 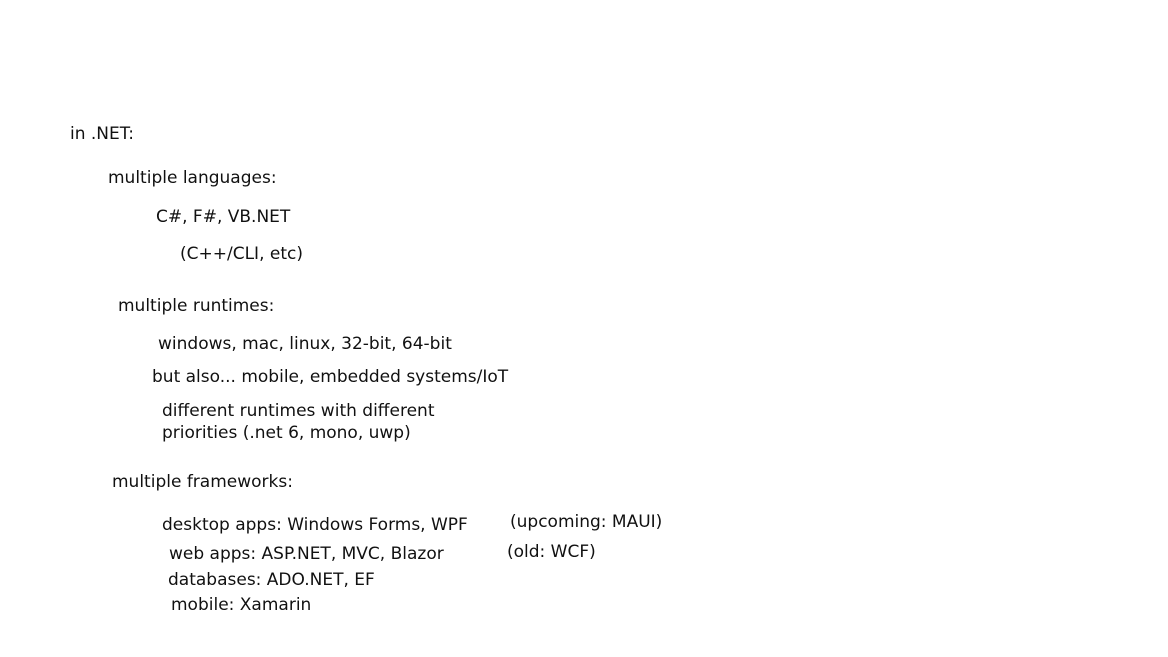 What do you see at coordinates (223, 217) in the screenshot?
I see `languages-main: C#, F#, VB.NET` at bounding box center [223, 217].